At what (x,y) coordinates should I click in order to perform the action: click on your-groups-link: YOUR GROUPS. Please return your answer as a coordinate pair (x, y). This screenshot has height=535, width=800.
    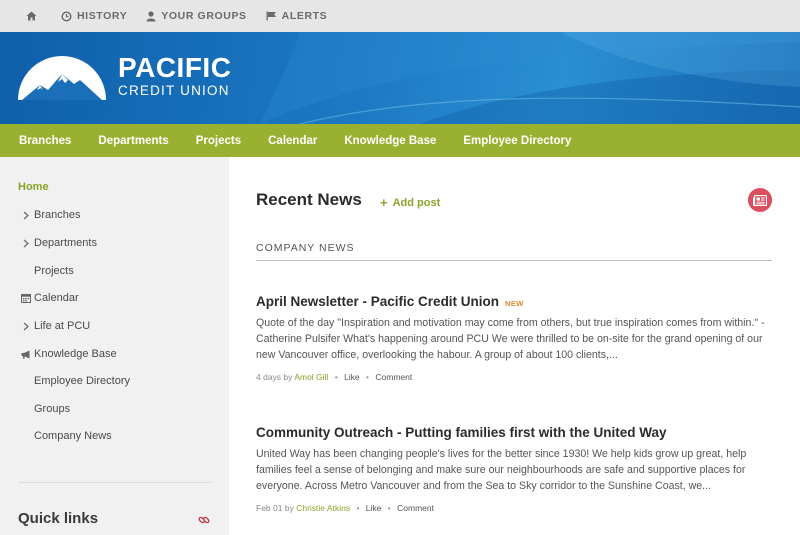
    Looking at the image, I should click on (196, 16).